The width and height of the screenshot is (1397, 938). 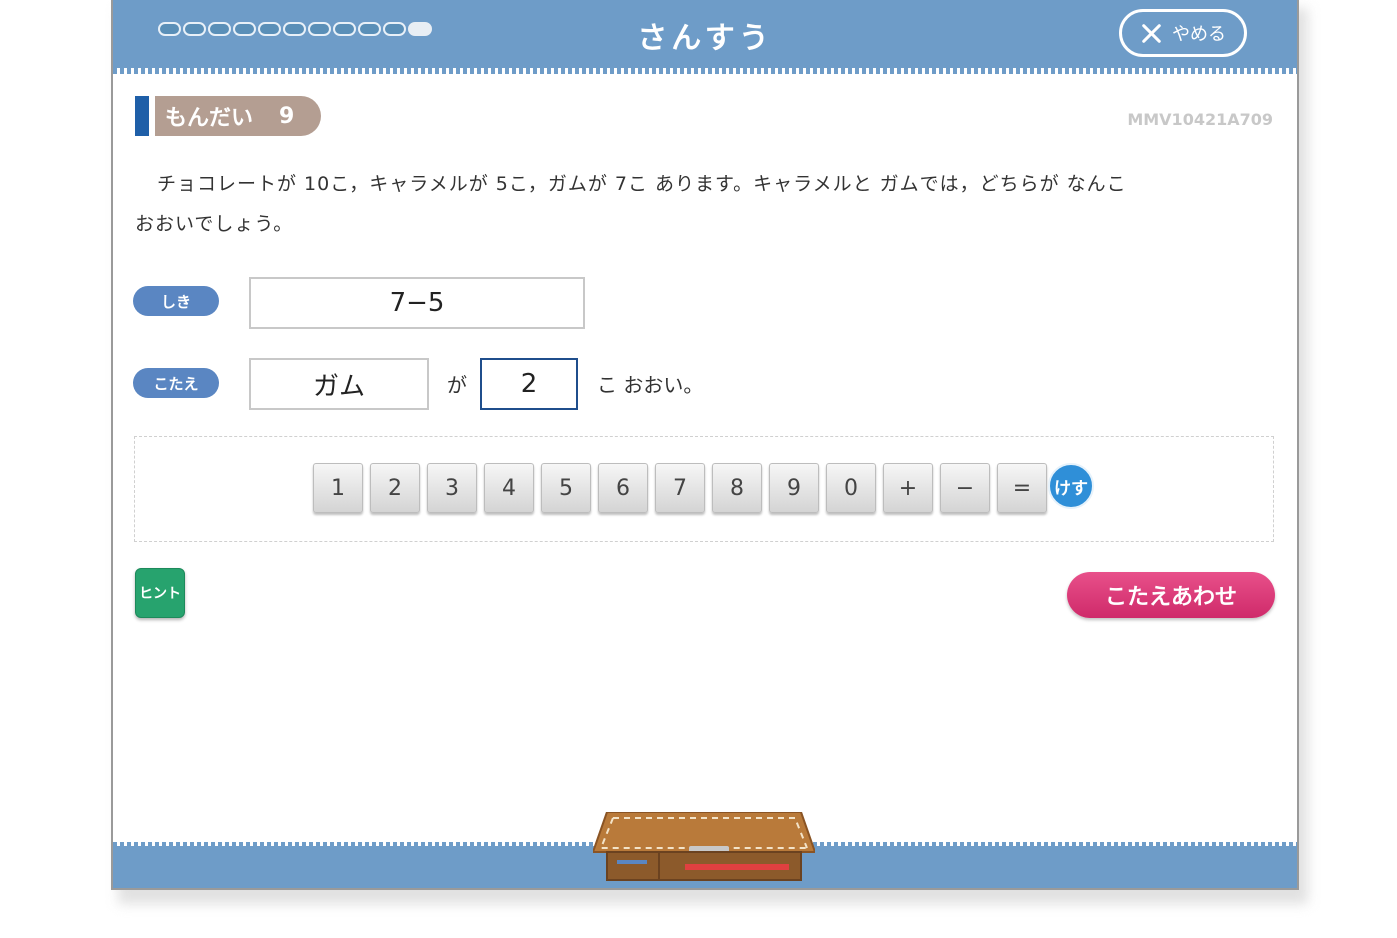 What do you see at coordinates (1171, 595) in the screenshot?
I see `check-answer-button: こたえあわせ` at bounding box center [1171, 595].